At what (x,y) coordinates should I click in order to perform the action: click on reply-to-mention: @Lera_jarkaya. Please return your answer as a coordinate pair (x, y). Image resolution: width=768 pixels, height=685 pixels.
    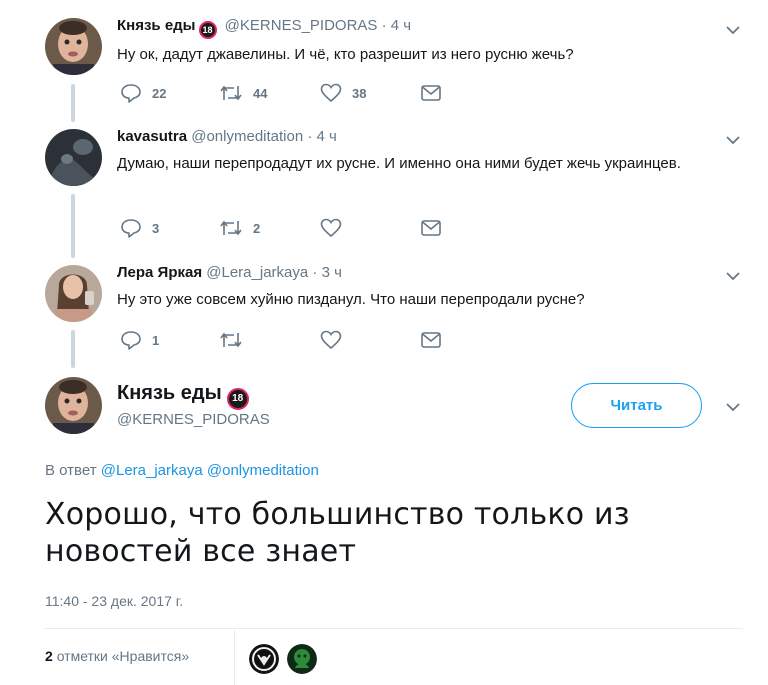
    Looking at the image, I should click on (152, 470).